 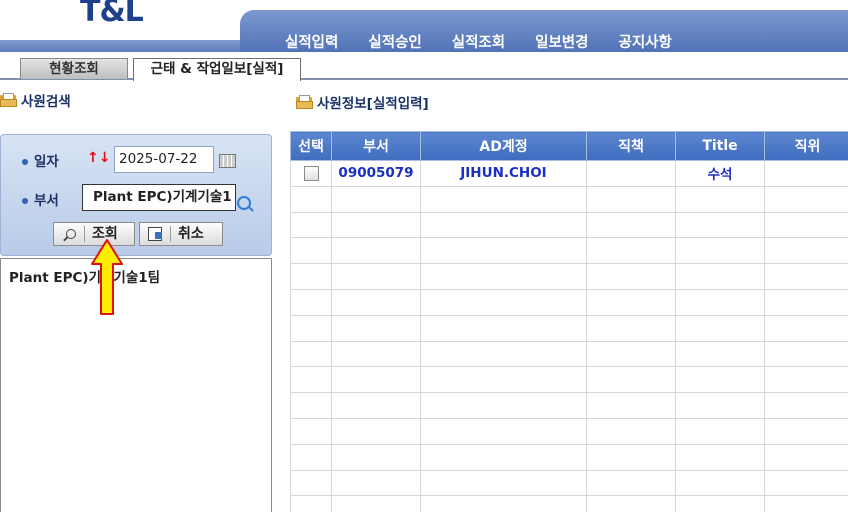 I want to click on row-checkbox, so click(x=311, y=173).